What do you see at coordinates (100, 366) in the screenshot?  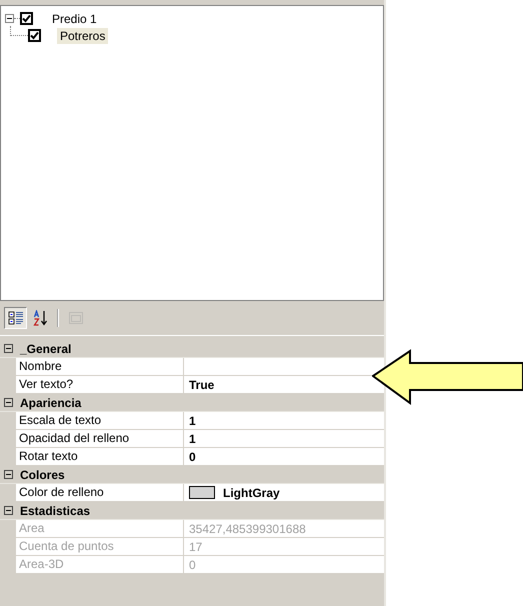 I see `property-name: Nombre` at bounding box center [100, 366].